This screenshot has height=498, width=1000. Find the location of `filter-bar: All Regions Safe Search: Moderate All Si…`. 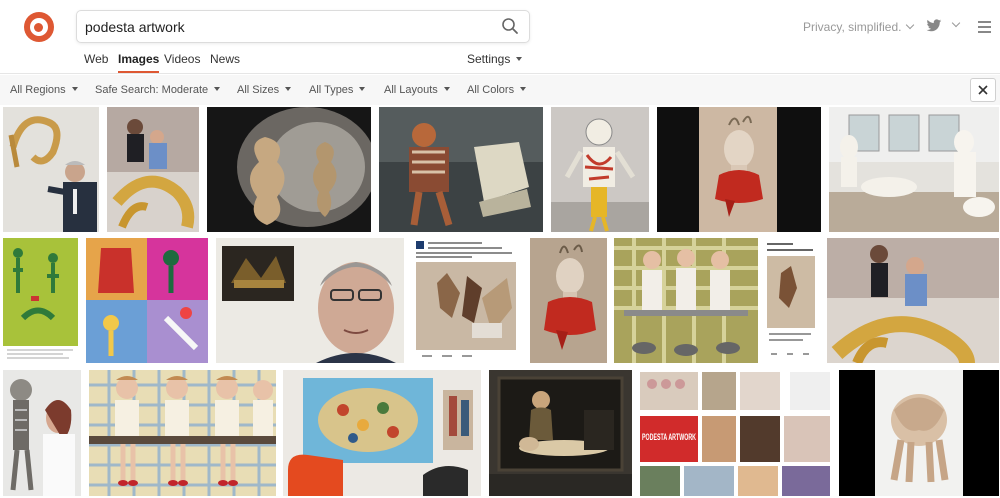

filter-bar: All Regions Safe Search: Moderate All Si… is located at coordinates (500, 90).